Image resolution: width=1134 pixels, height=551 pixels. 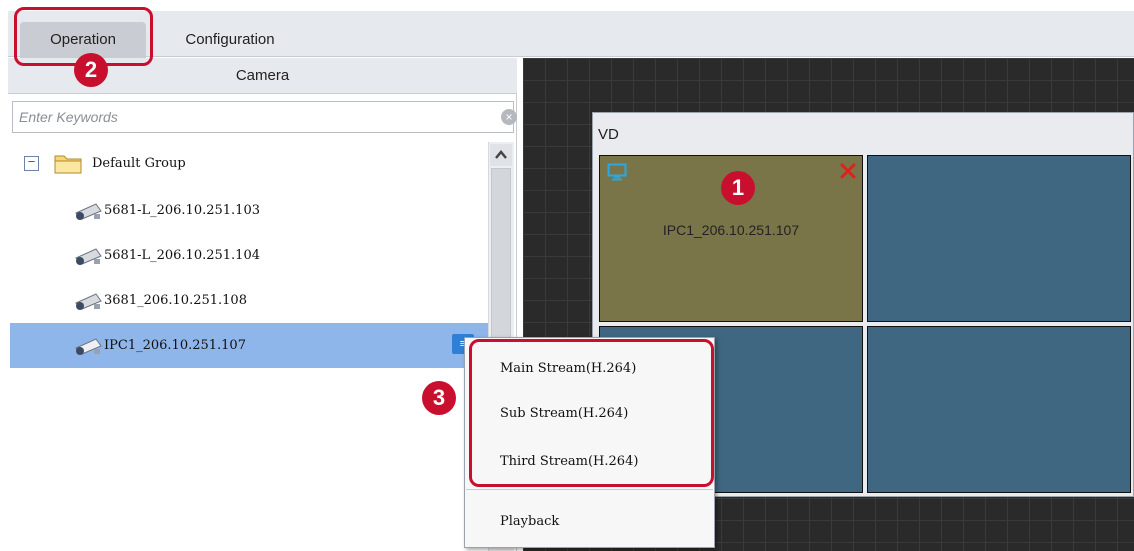 What do you see at coordinates (249, 345) in the screenshot?
I see `tree-camera-row-selected: IPC1_206.10.251.107` at bounding box center [249, 345].